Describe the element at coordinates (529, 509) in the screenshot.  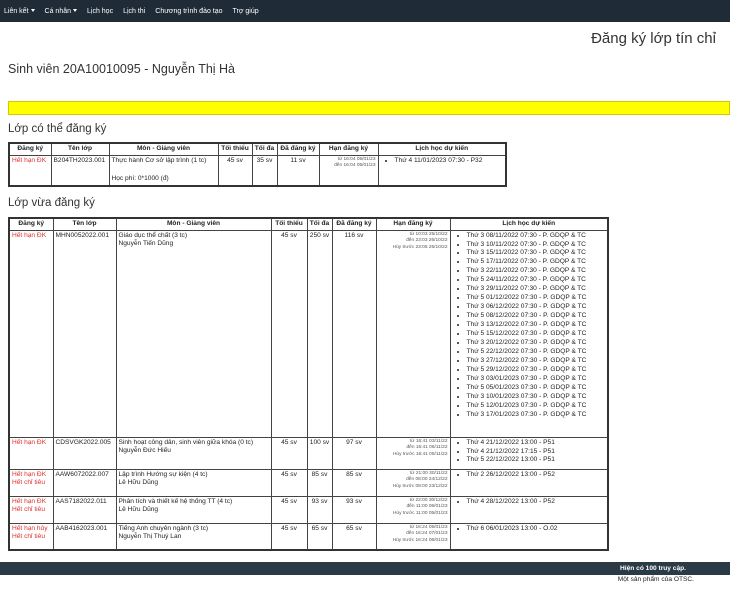
I see `schedule-cell: Thứ 4 28/12/2022 13:00 - P52` at that location.